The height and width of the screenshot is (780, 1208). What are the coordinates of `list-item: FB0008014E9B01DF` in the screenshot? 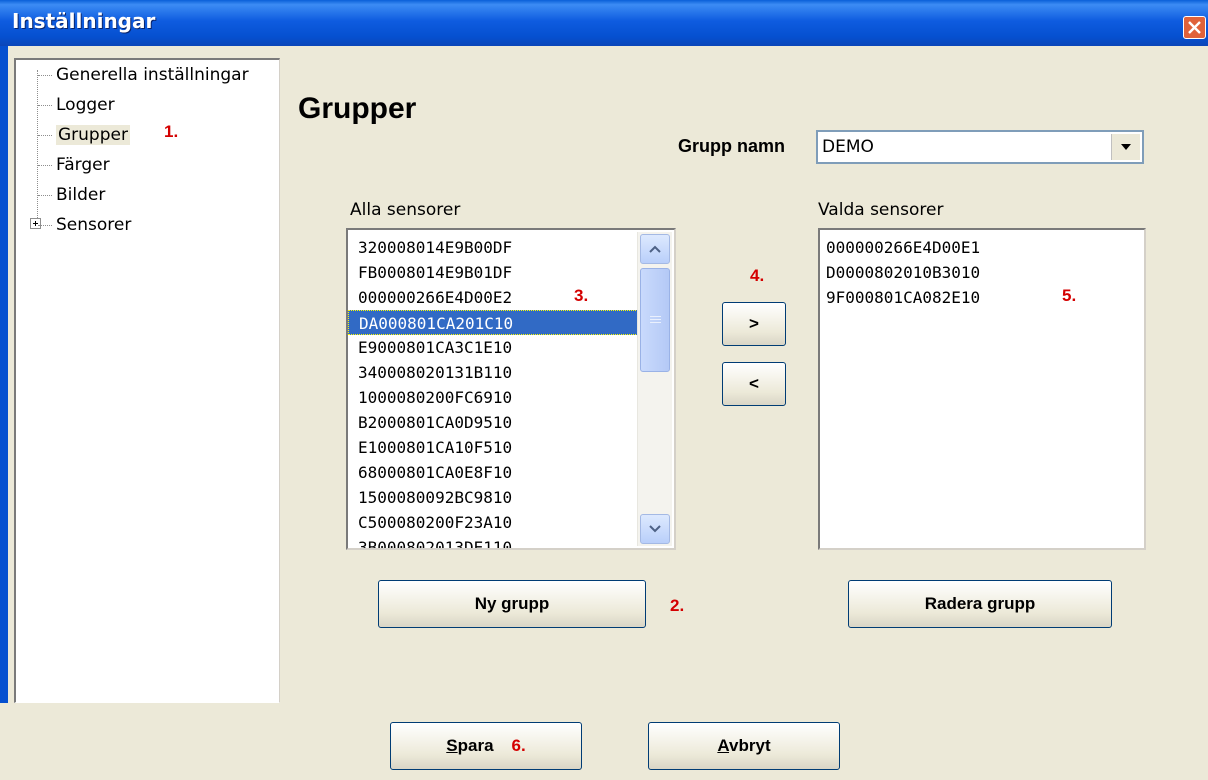 It's located at (511, 272).